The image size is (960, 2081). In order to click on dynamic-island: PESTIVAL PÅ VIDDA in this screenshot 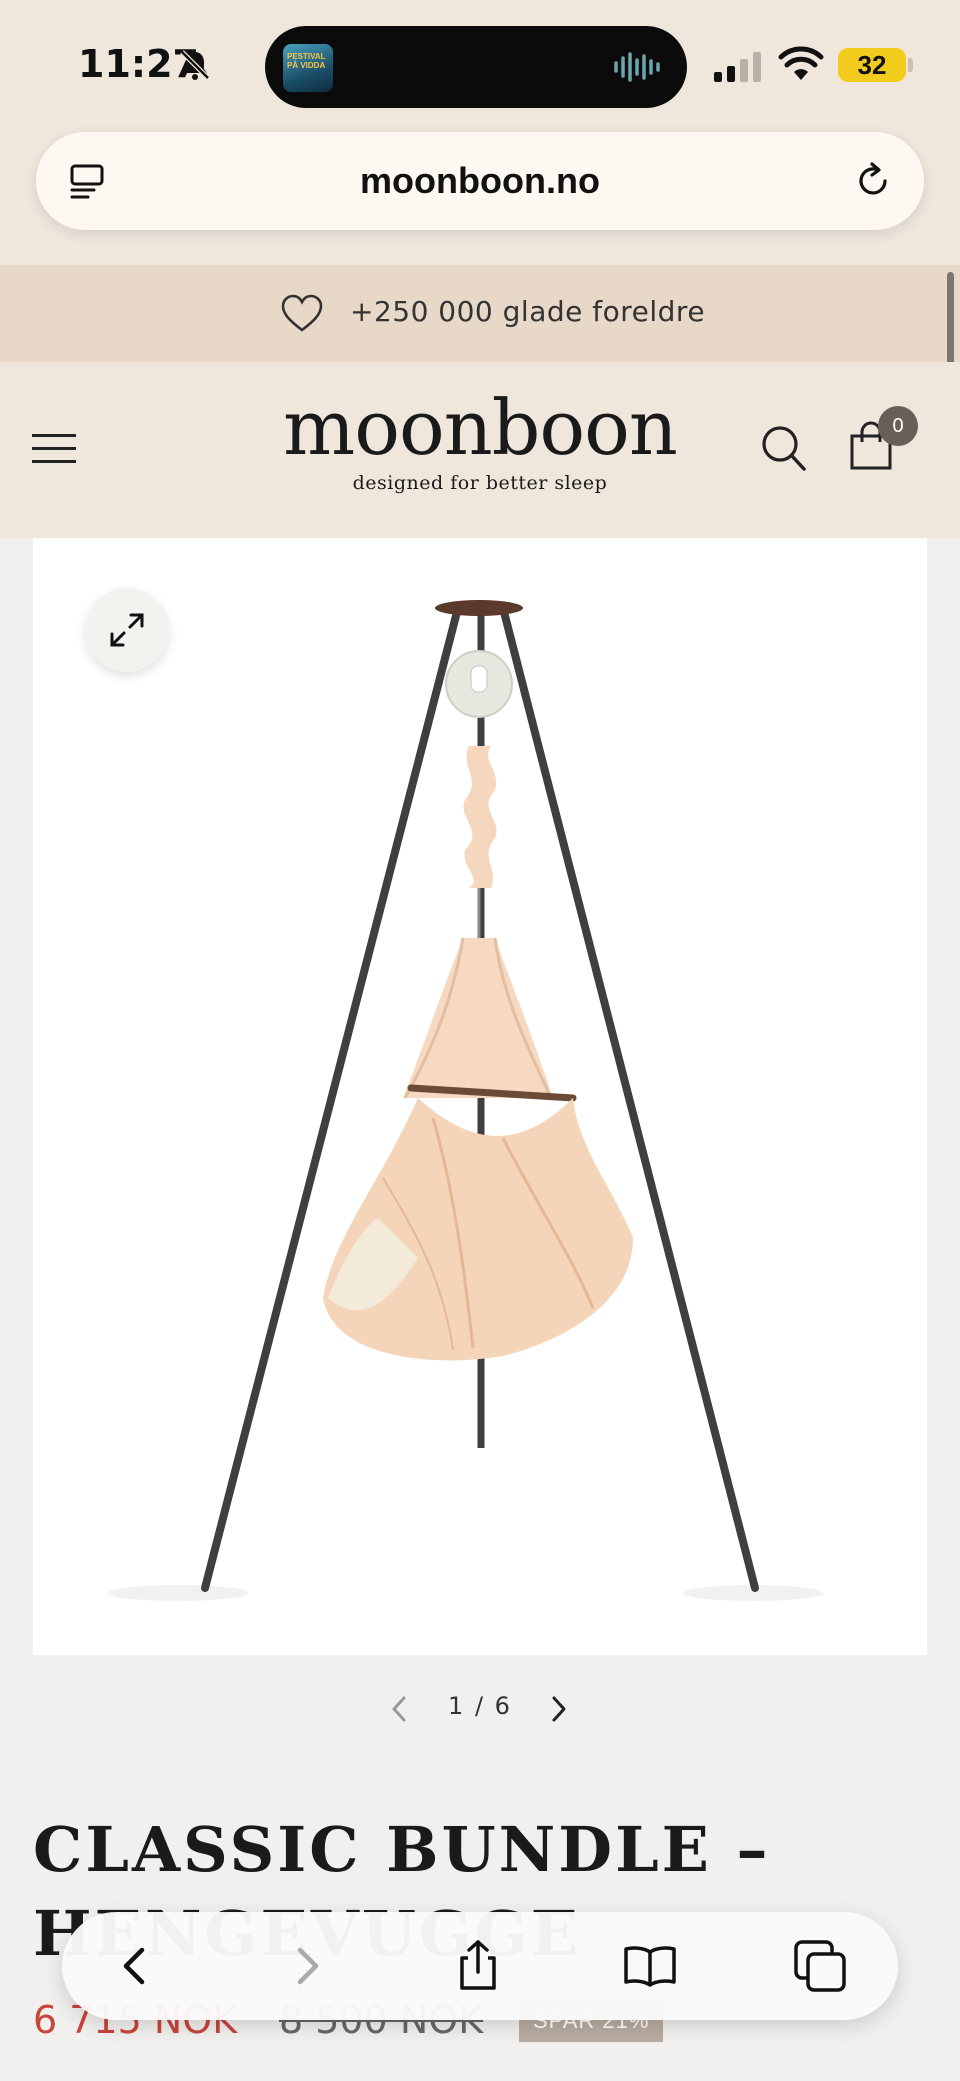, I will do `click(476, 67)`.